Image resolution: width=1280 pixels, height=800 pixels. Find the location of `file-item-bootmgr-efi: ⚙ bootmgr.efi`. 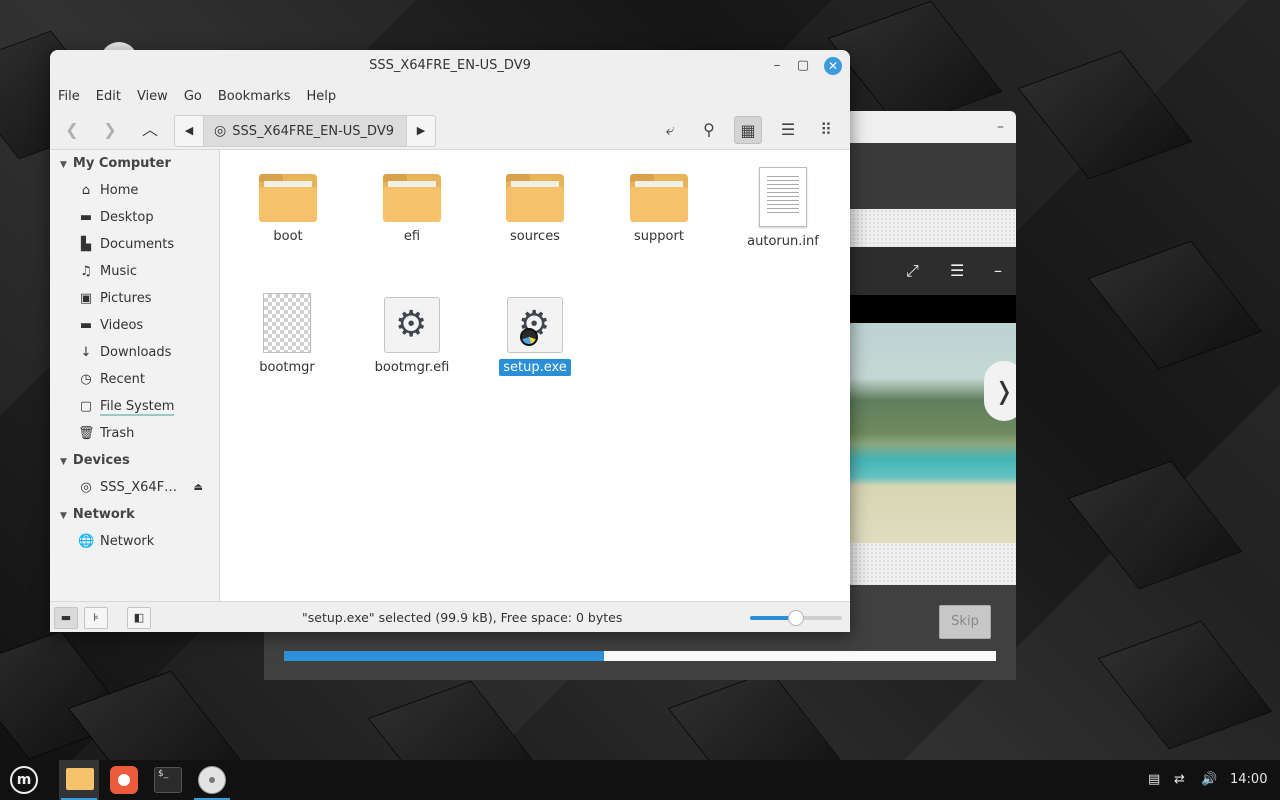

file-item-bootmgr-efi: ⚙ bootmgr.efi is located at coordinates (412, 336).